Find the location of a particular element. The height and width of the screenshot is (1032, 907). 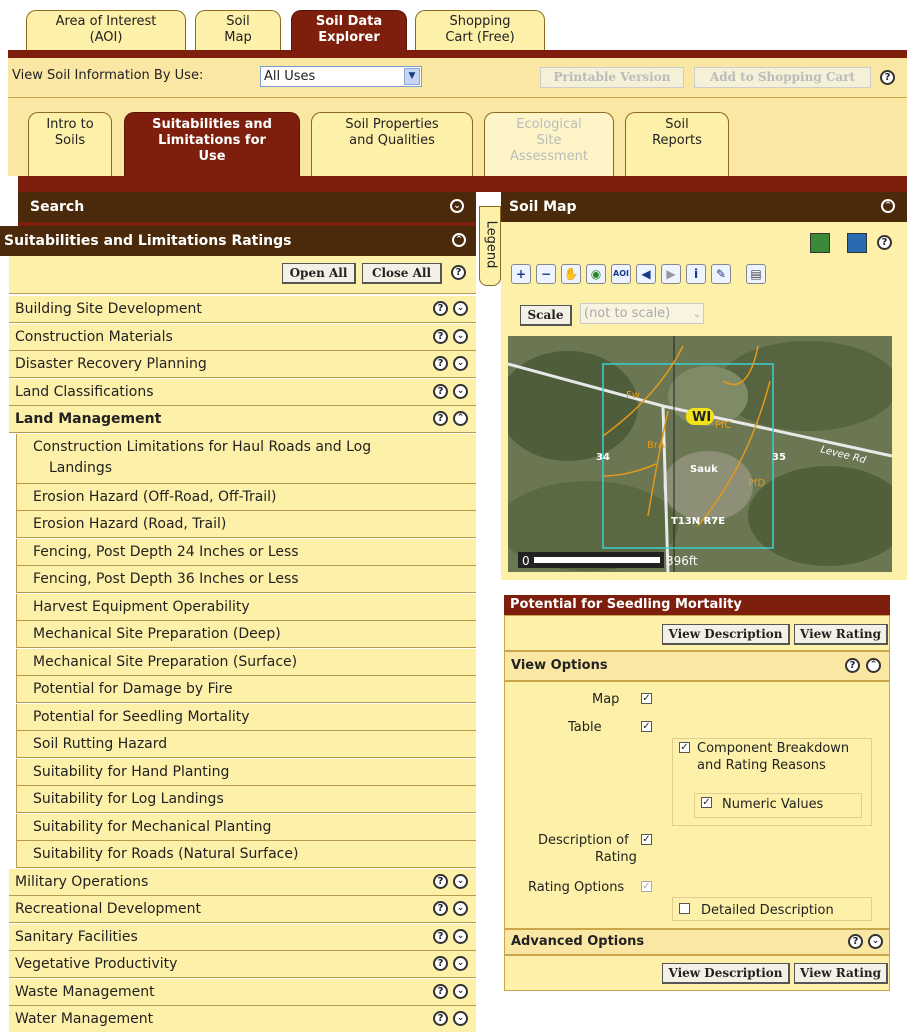

close-all-button: Close All is located at coordinates (402, 273).